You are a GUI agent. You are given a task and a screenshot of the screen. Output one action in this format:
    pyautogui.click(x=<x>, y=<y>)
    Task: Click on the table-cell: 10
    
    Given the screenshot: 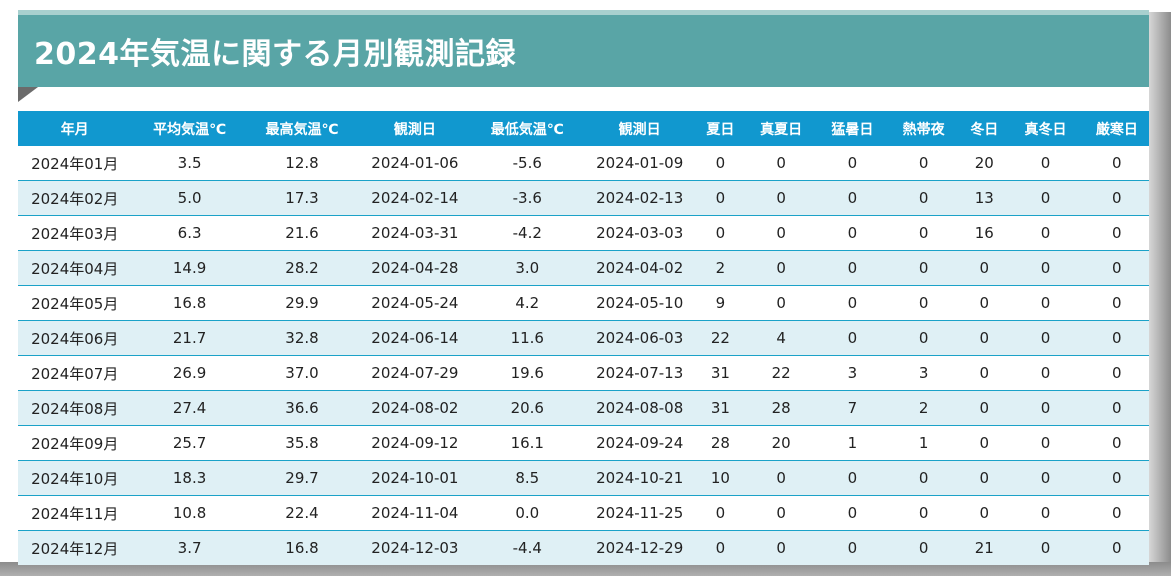 What is the action you would take?
    pyautogui.click(x=720, y=478)
    